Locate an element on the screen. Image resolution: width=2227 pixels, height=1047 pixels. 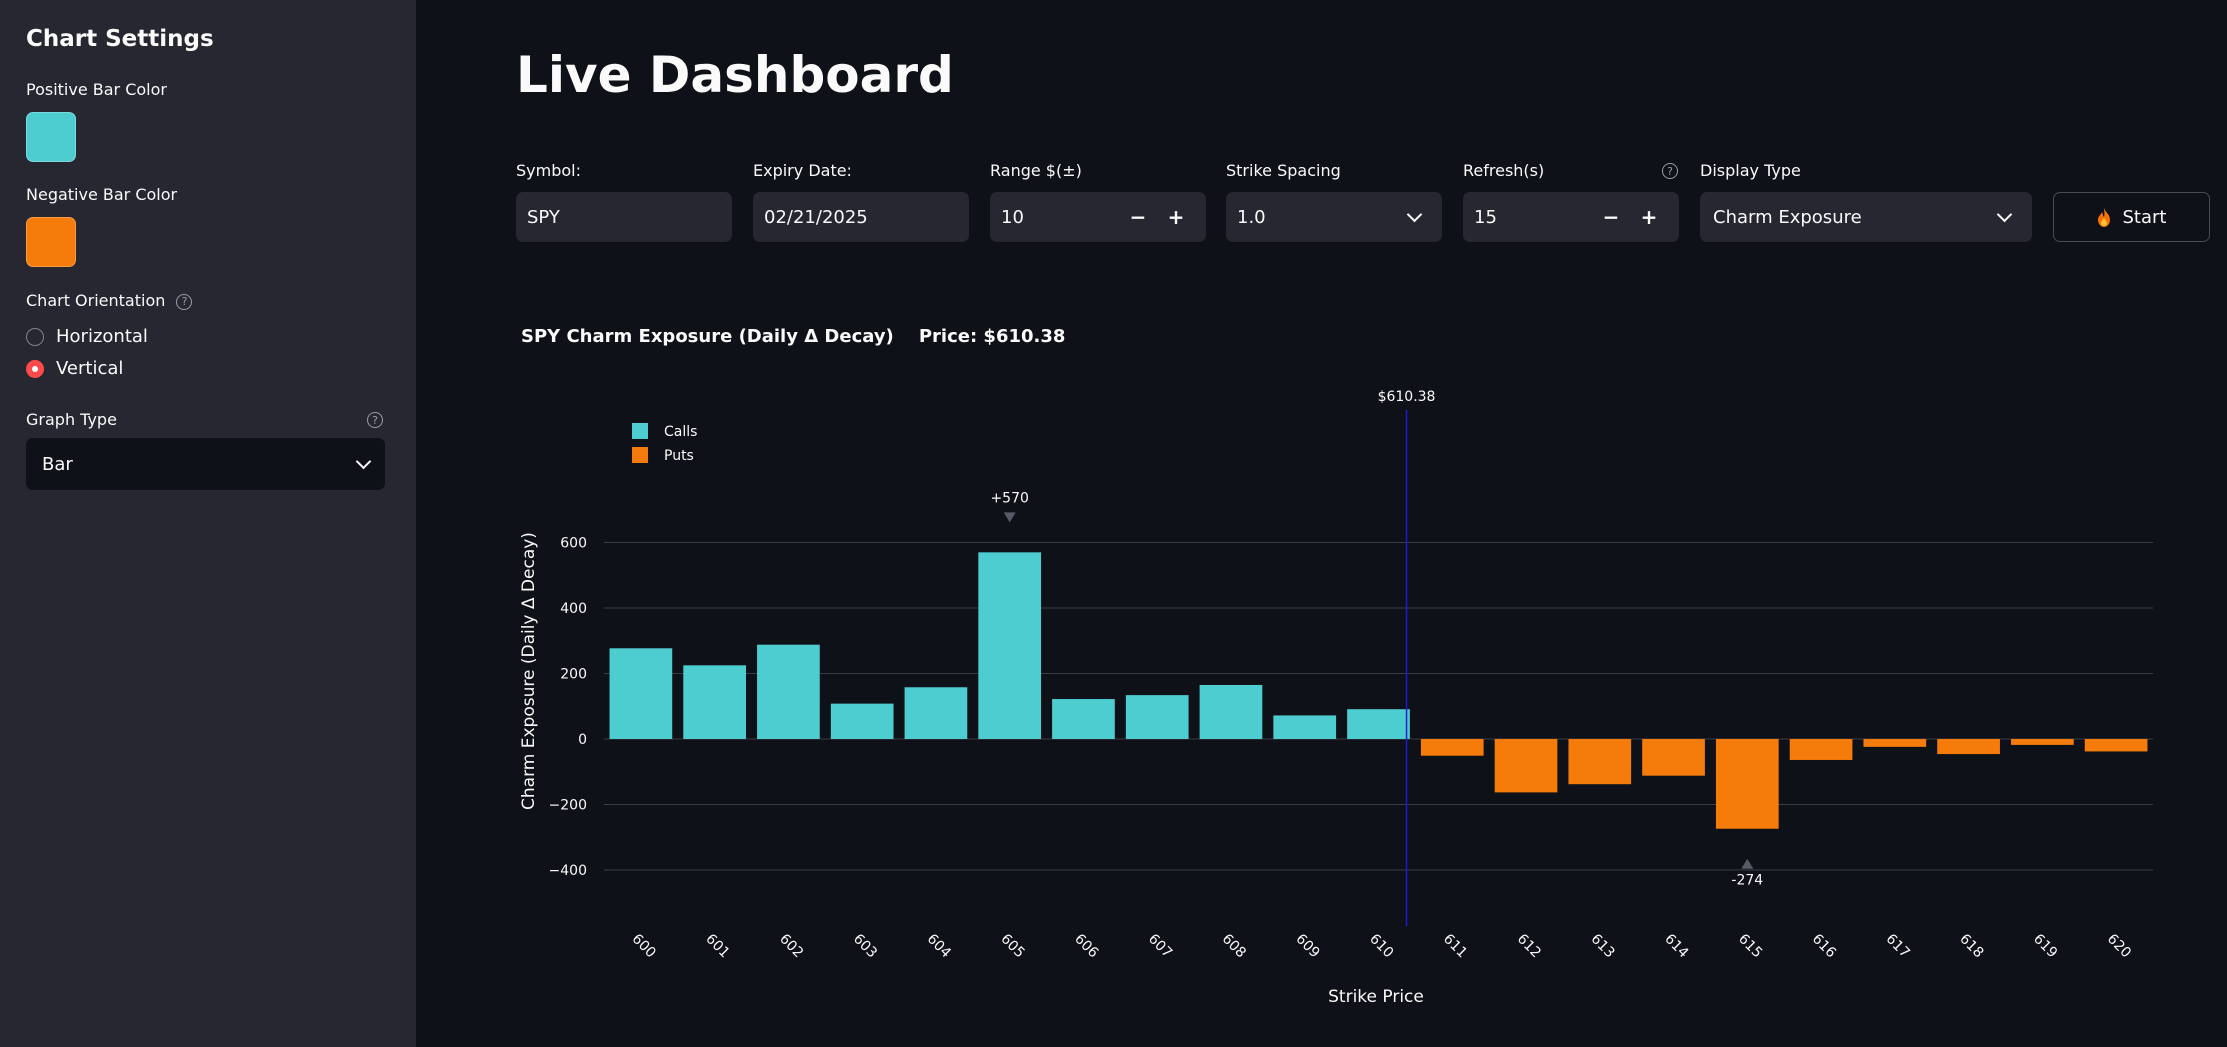
x-tick-label: 607 is located at coordinates (1160, 946).